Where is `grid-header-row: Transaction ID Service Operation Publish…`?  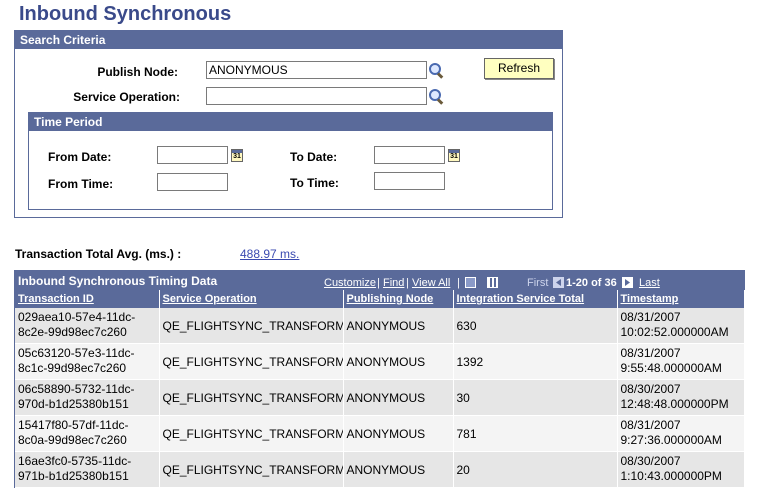 grid-header-row: Transaction ID Service Operation Publish… is located at coordinates (380, 299).